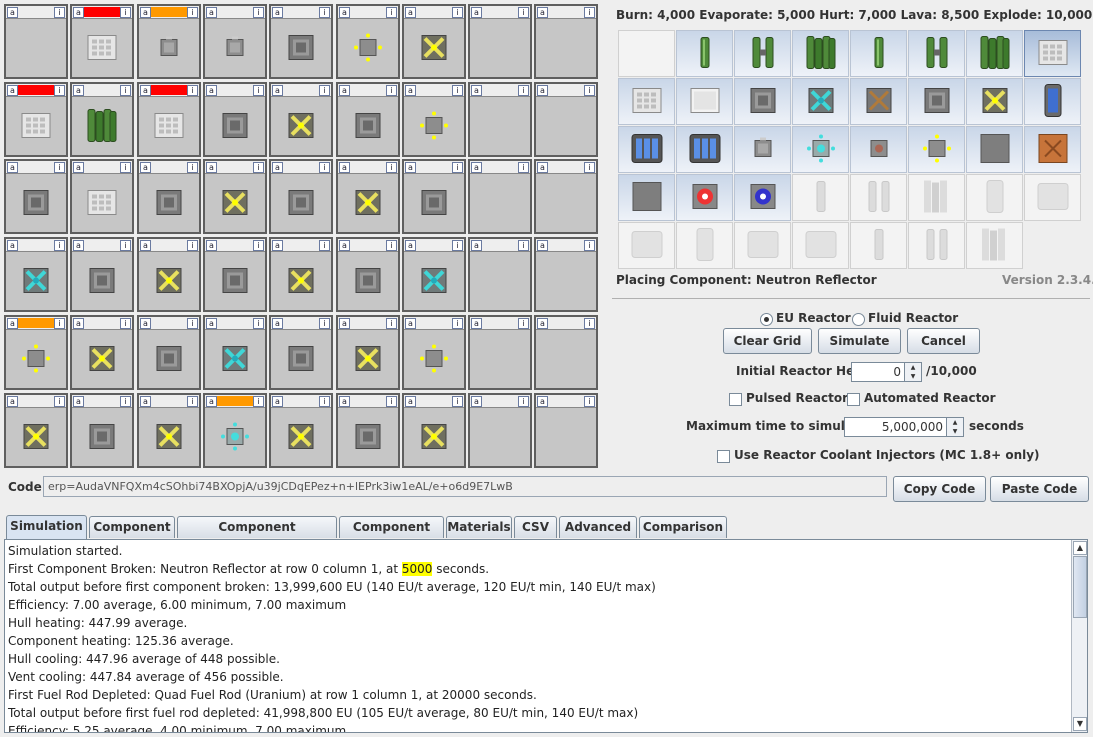  I want to click on tab-component: Component, so click(132, 527).